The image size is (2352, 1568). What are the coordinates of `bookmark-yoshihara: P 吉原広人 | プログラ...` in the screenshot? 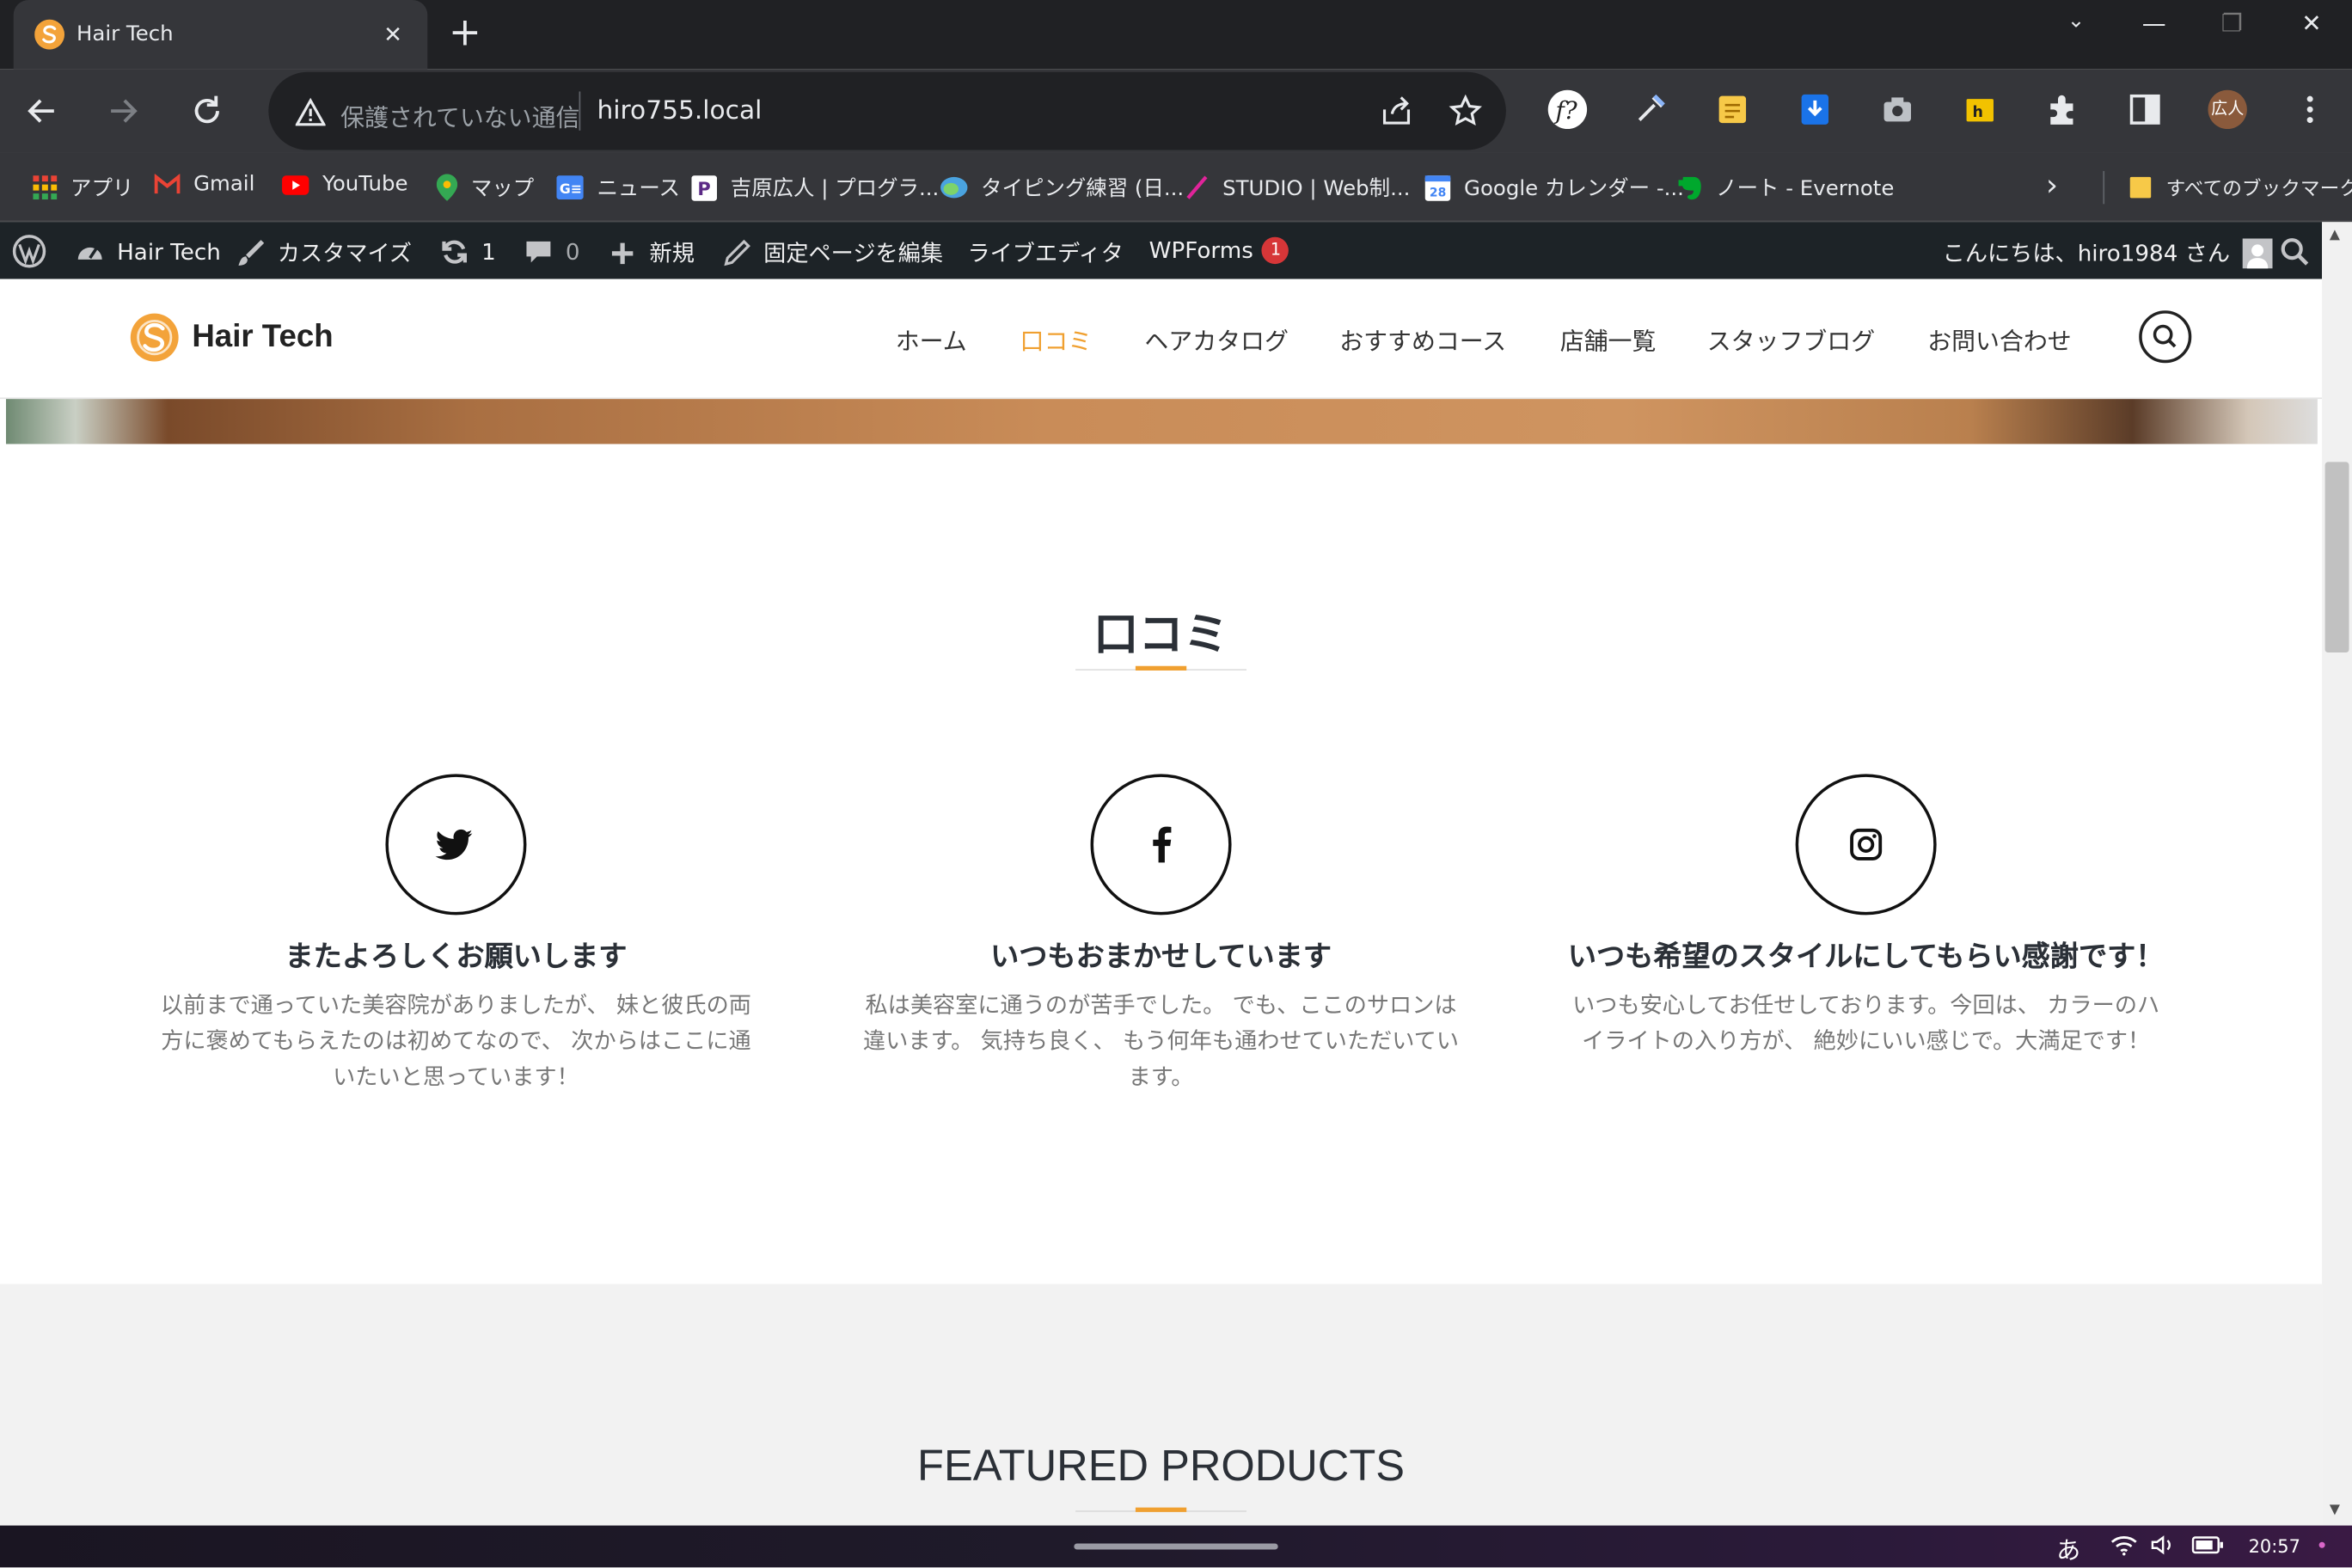 It's located at (815, 188).